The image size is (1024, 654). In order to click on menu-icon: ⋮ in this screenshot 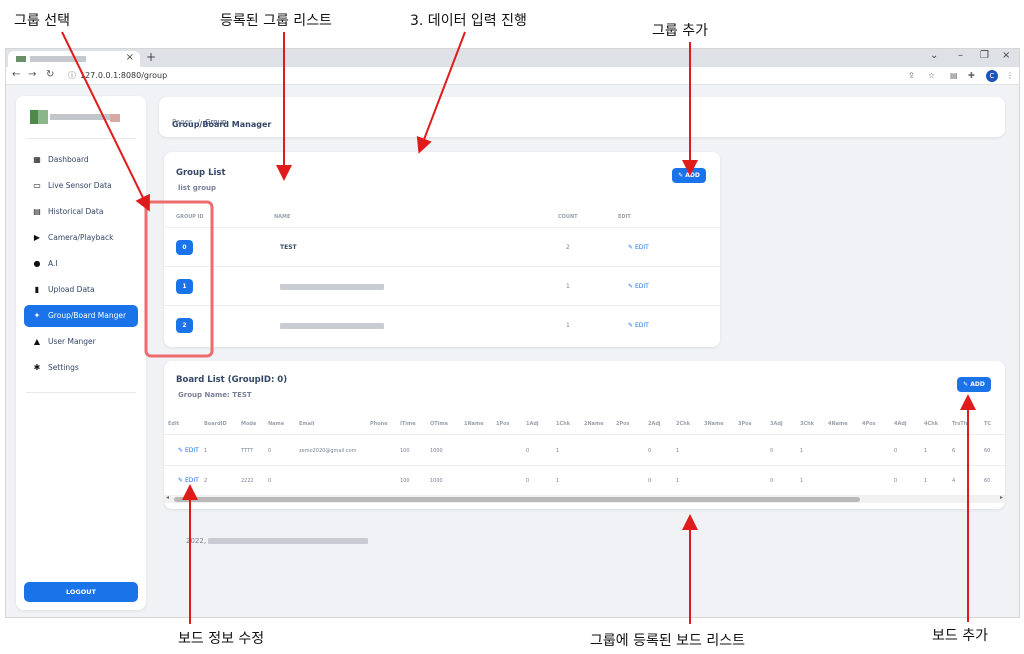, I will do `click(1010, 75)`.